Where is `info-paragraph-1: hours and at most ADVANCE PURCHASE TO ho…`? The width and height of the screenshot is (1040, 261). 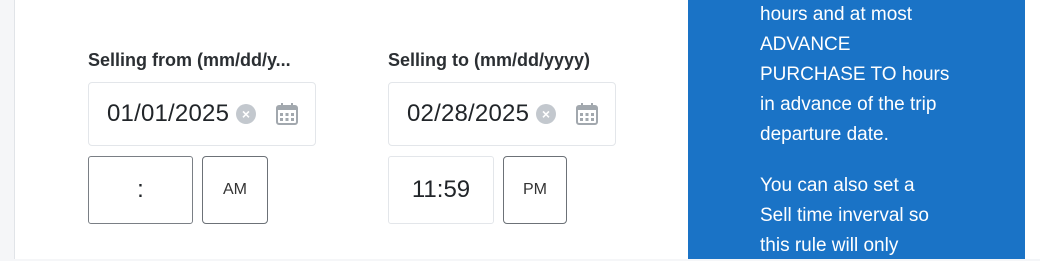 info-paragraph-1: hours and at most ADVANCE PURCHASE TO ho… is located at coordinates (875, 75).